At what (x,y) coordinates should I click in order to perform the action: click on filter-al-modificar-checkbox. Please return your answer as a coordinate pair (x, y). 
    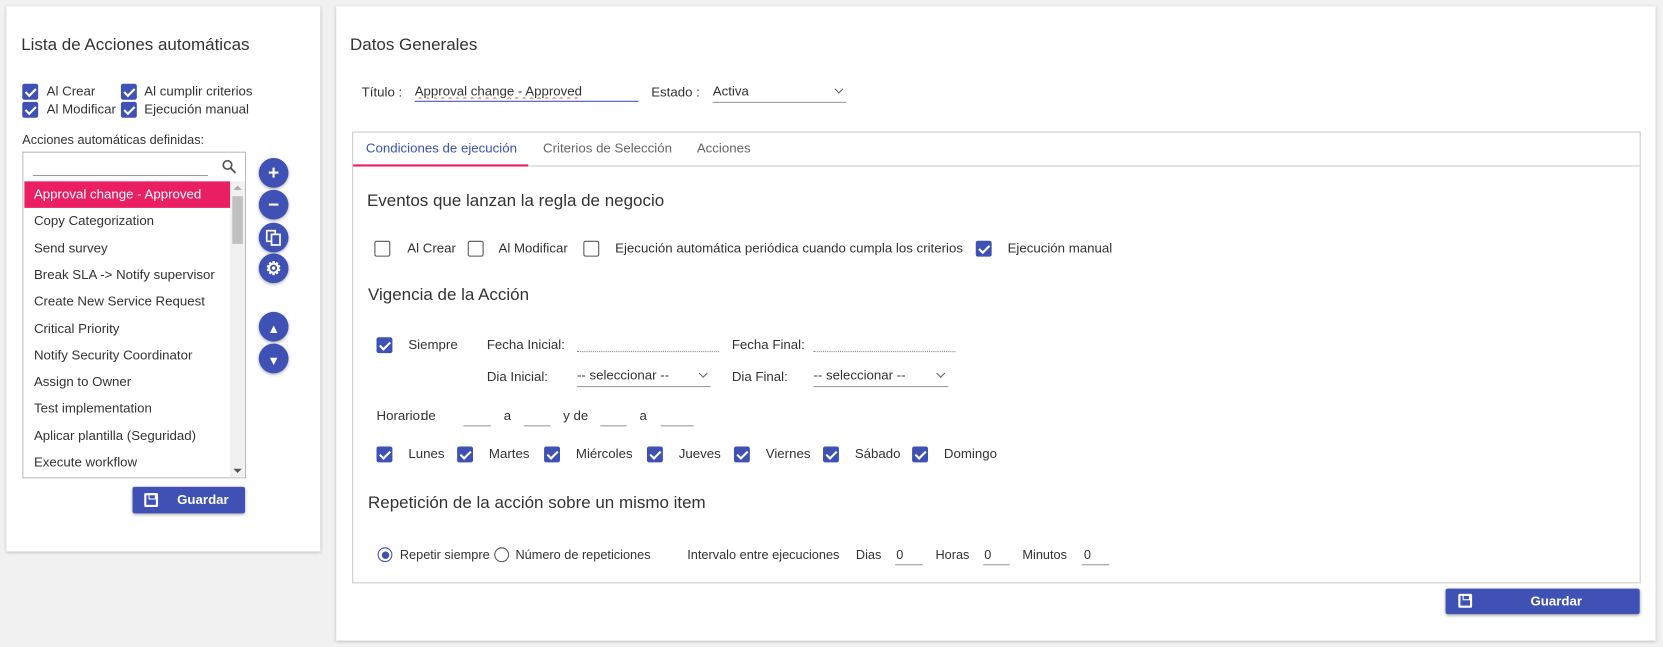
    Looking at the image, I should click on (30, 109).